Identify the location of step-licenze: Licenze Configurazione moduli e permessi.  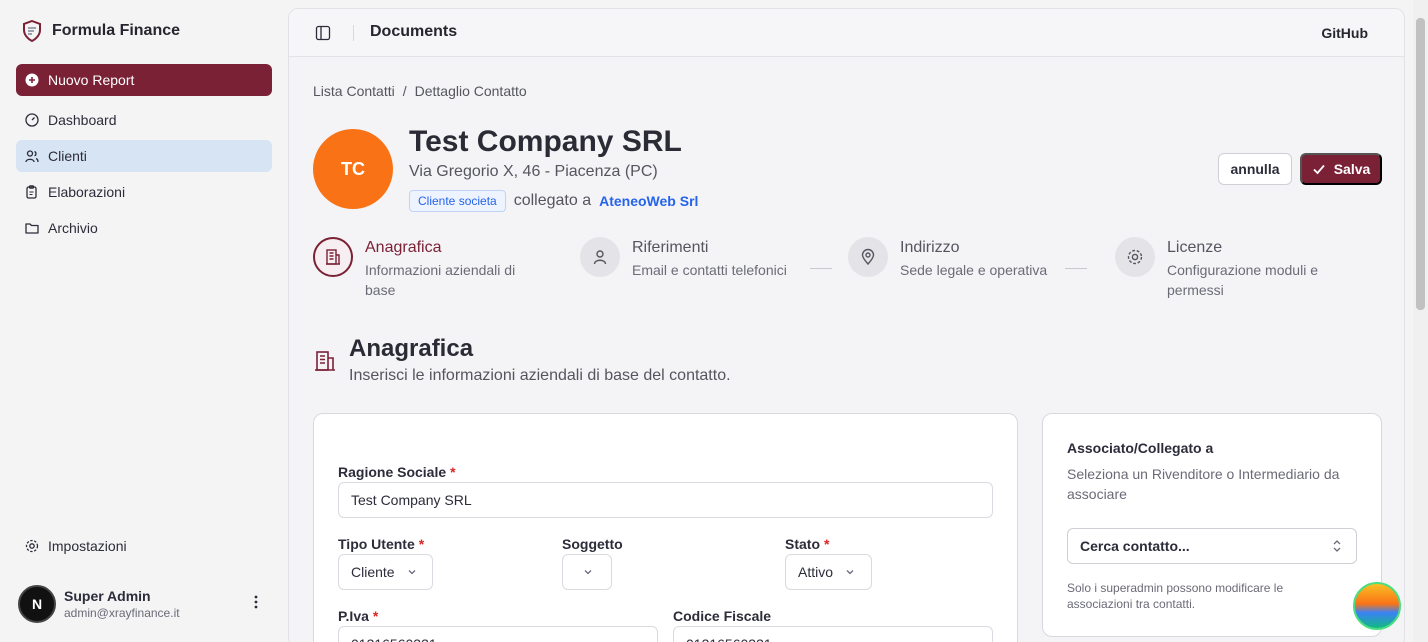
(1226, 268).